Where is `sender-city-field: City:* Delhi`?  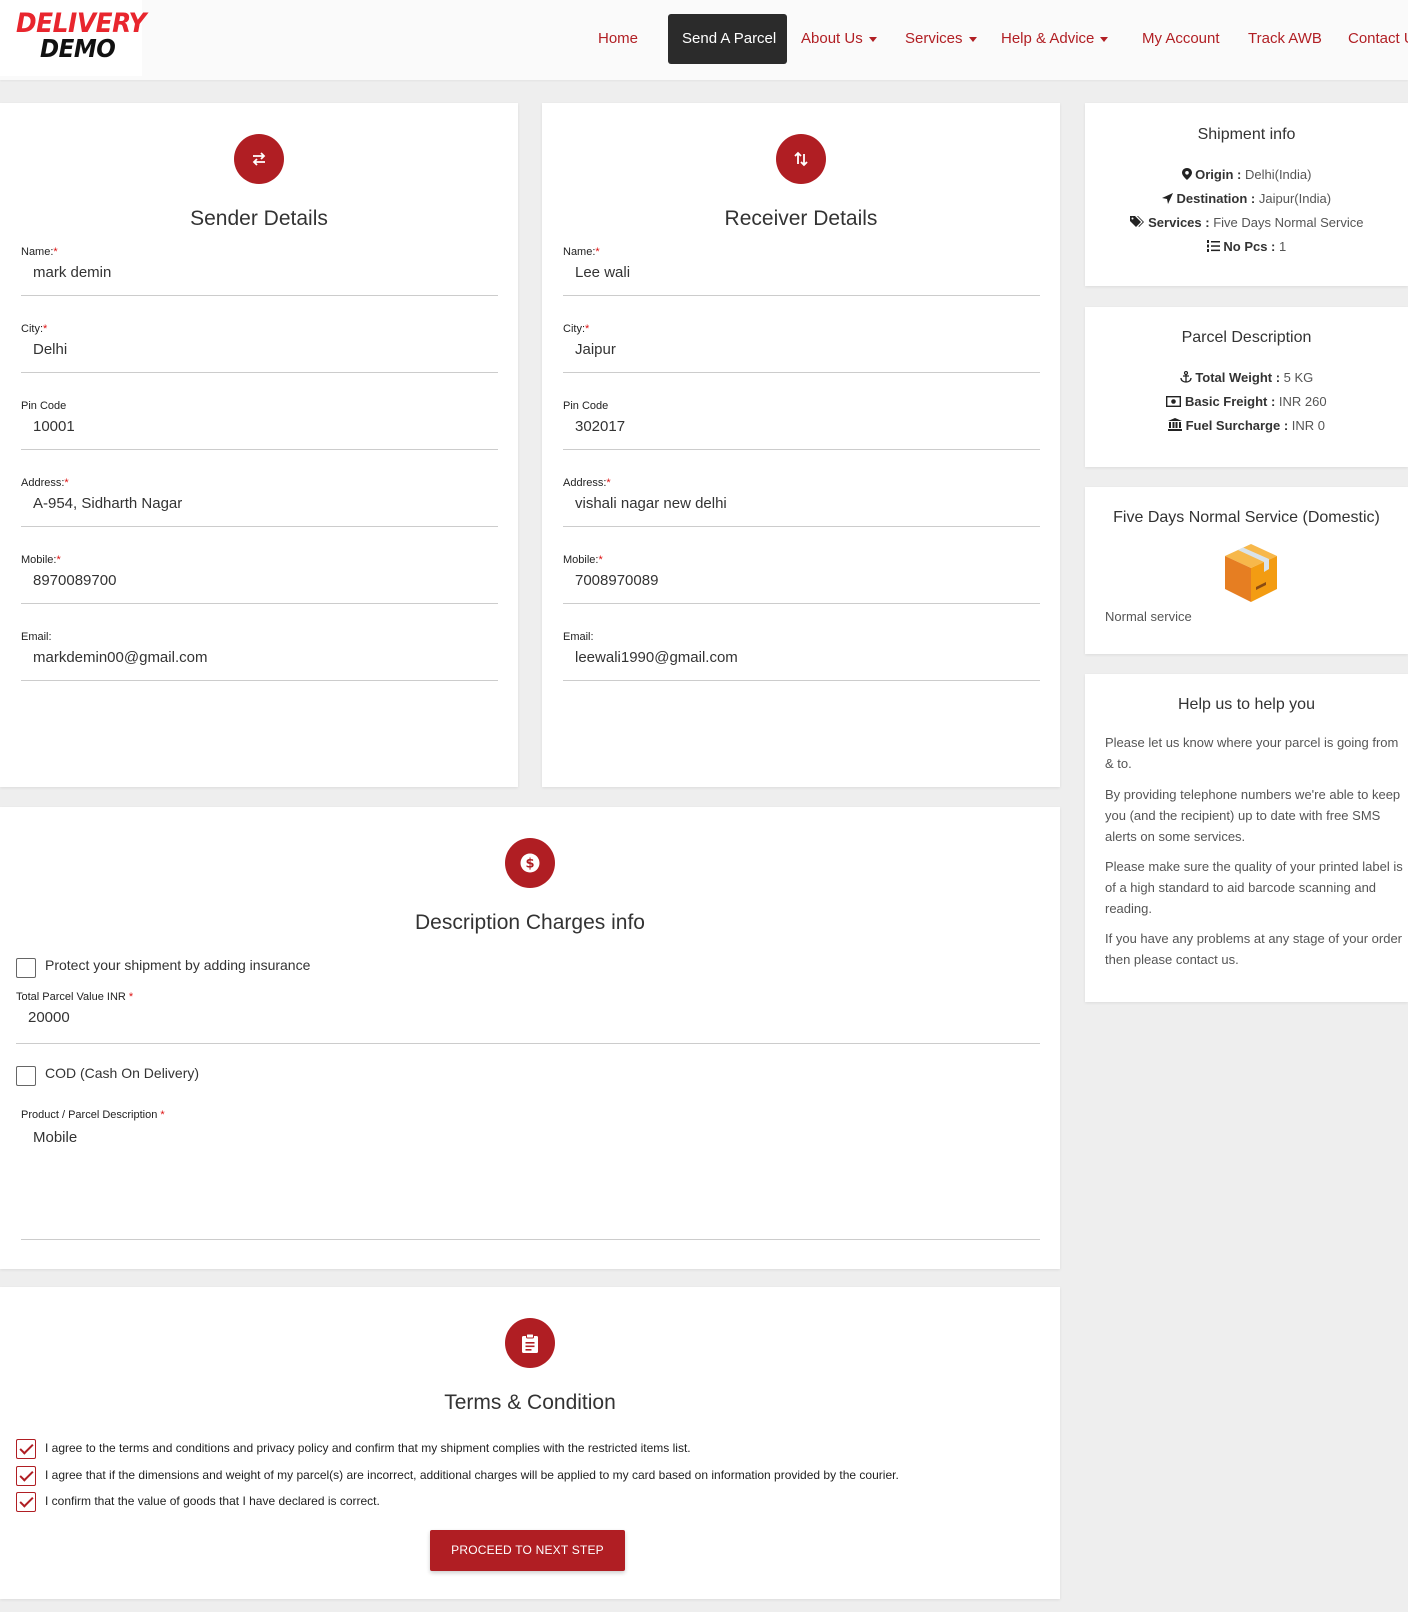 sender-city-field: City:* Delhi is located at coordinates (259, 348).